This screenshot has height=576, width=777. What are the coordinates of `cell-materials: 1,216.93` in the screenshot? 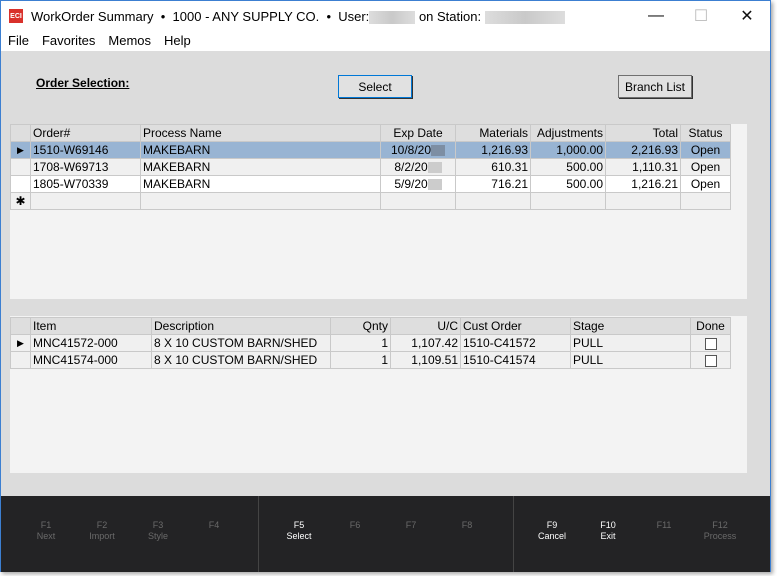 It's located at (493, 150).